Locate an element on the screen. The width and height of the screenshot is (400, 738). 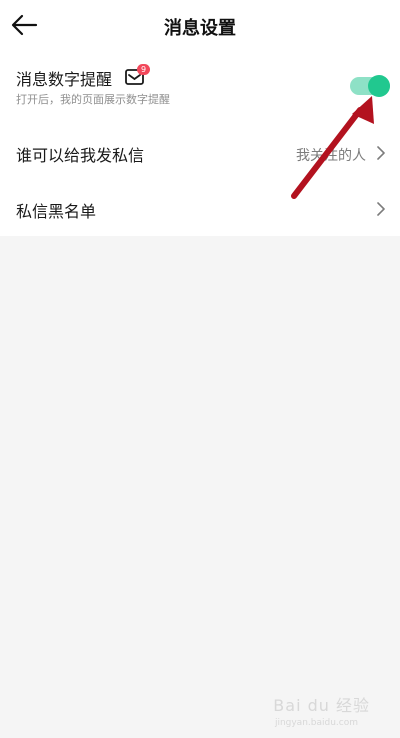
badge-count: 9 is located at coordinates (143, 69).